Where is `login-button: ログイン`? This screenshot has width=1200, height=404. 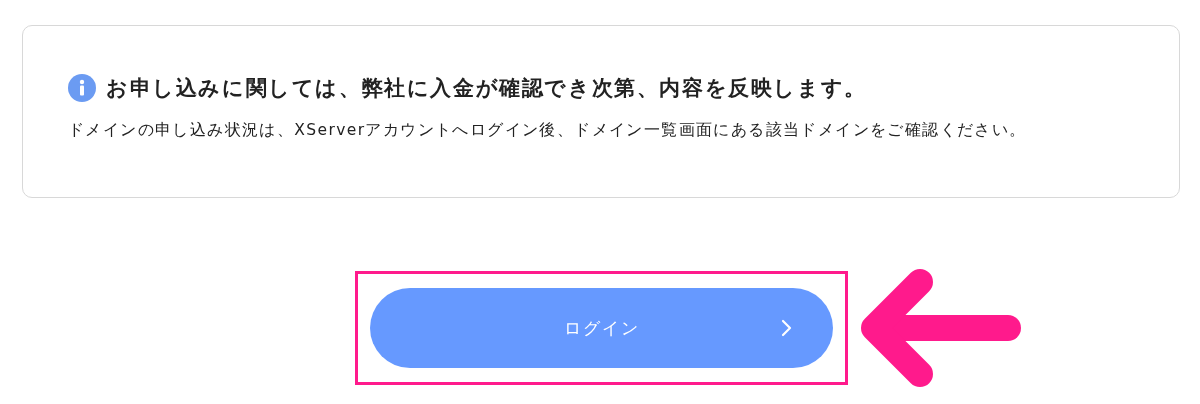 login-button: ログイン is located at coordinates (601, 328).